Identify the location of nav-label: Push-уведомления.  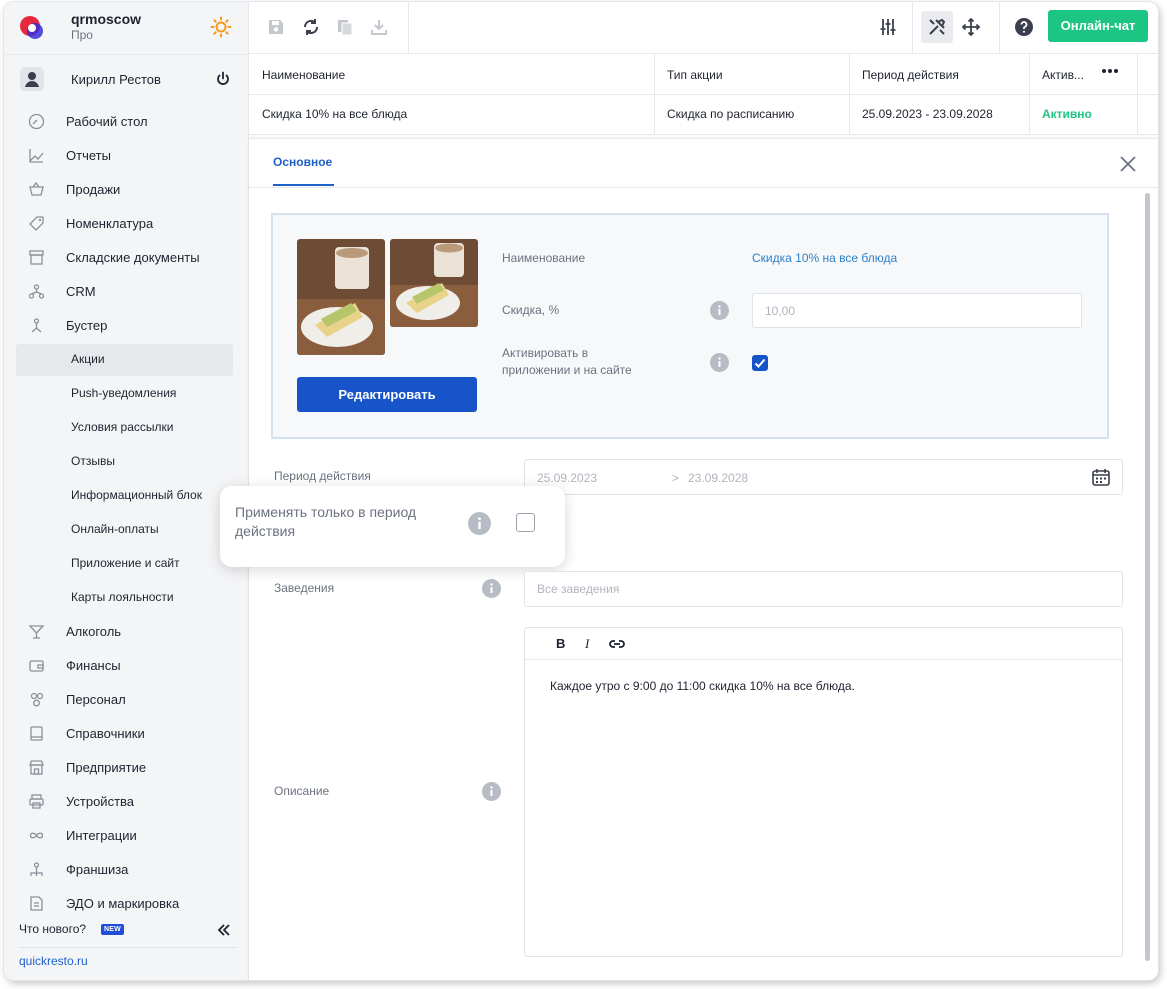
(124, 393).